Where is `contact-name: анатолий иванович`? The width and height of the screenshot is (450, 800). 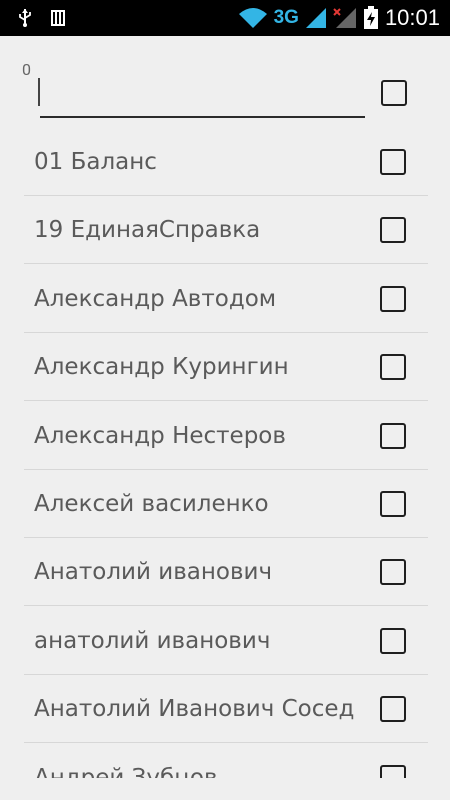 contact-name: анатолий иванович is located at coordinates (152, 641).